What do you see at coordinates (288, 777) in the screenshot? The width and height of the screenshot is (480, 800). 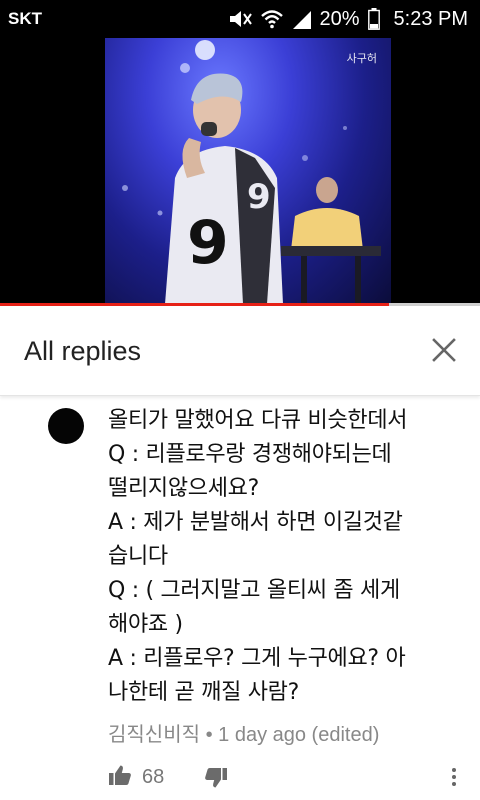 I see `comment-actions: 68` at bounding box center [288, 777].